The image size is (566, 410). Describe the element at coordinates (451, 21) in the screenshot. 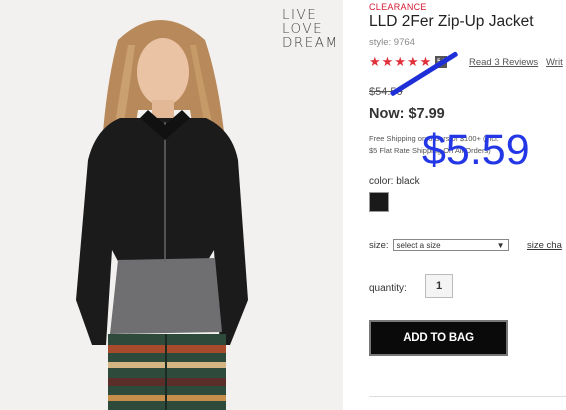

I see `product-title: LLD 2Fer Zip-Up Jacket` at that location.